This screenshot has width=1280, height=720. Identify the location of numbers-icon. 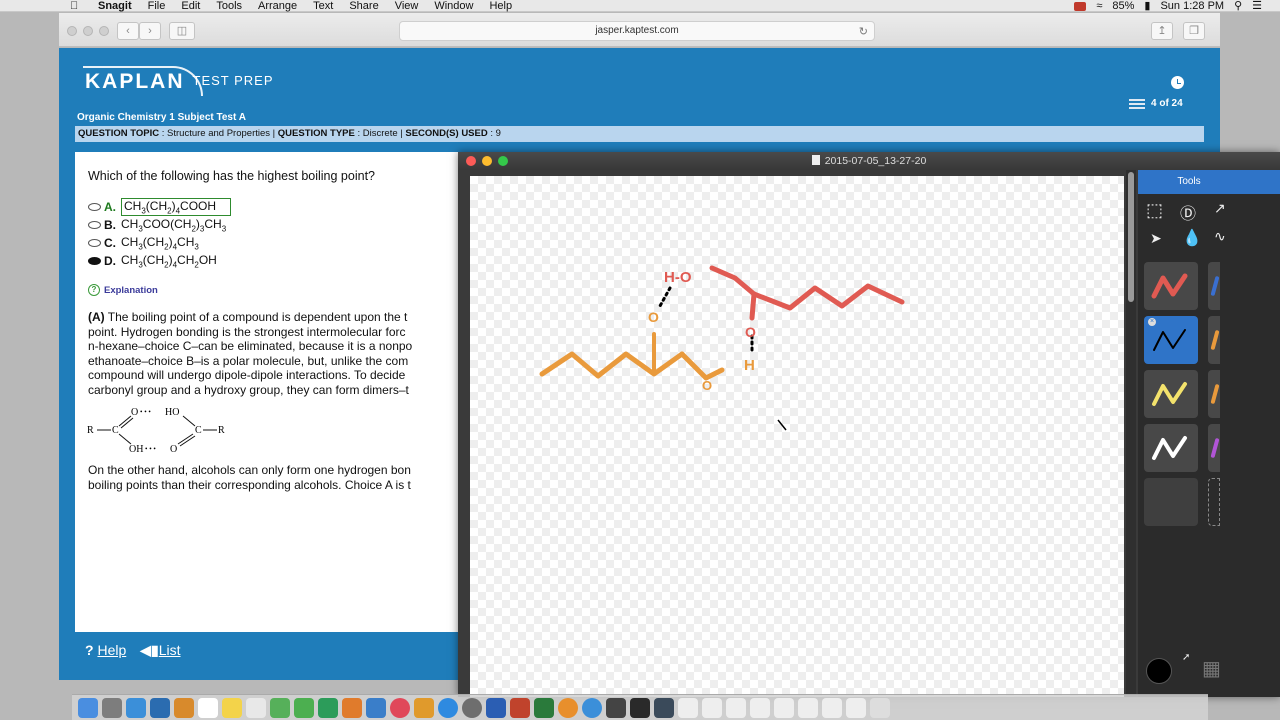
(328, 708).